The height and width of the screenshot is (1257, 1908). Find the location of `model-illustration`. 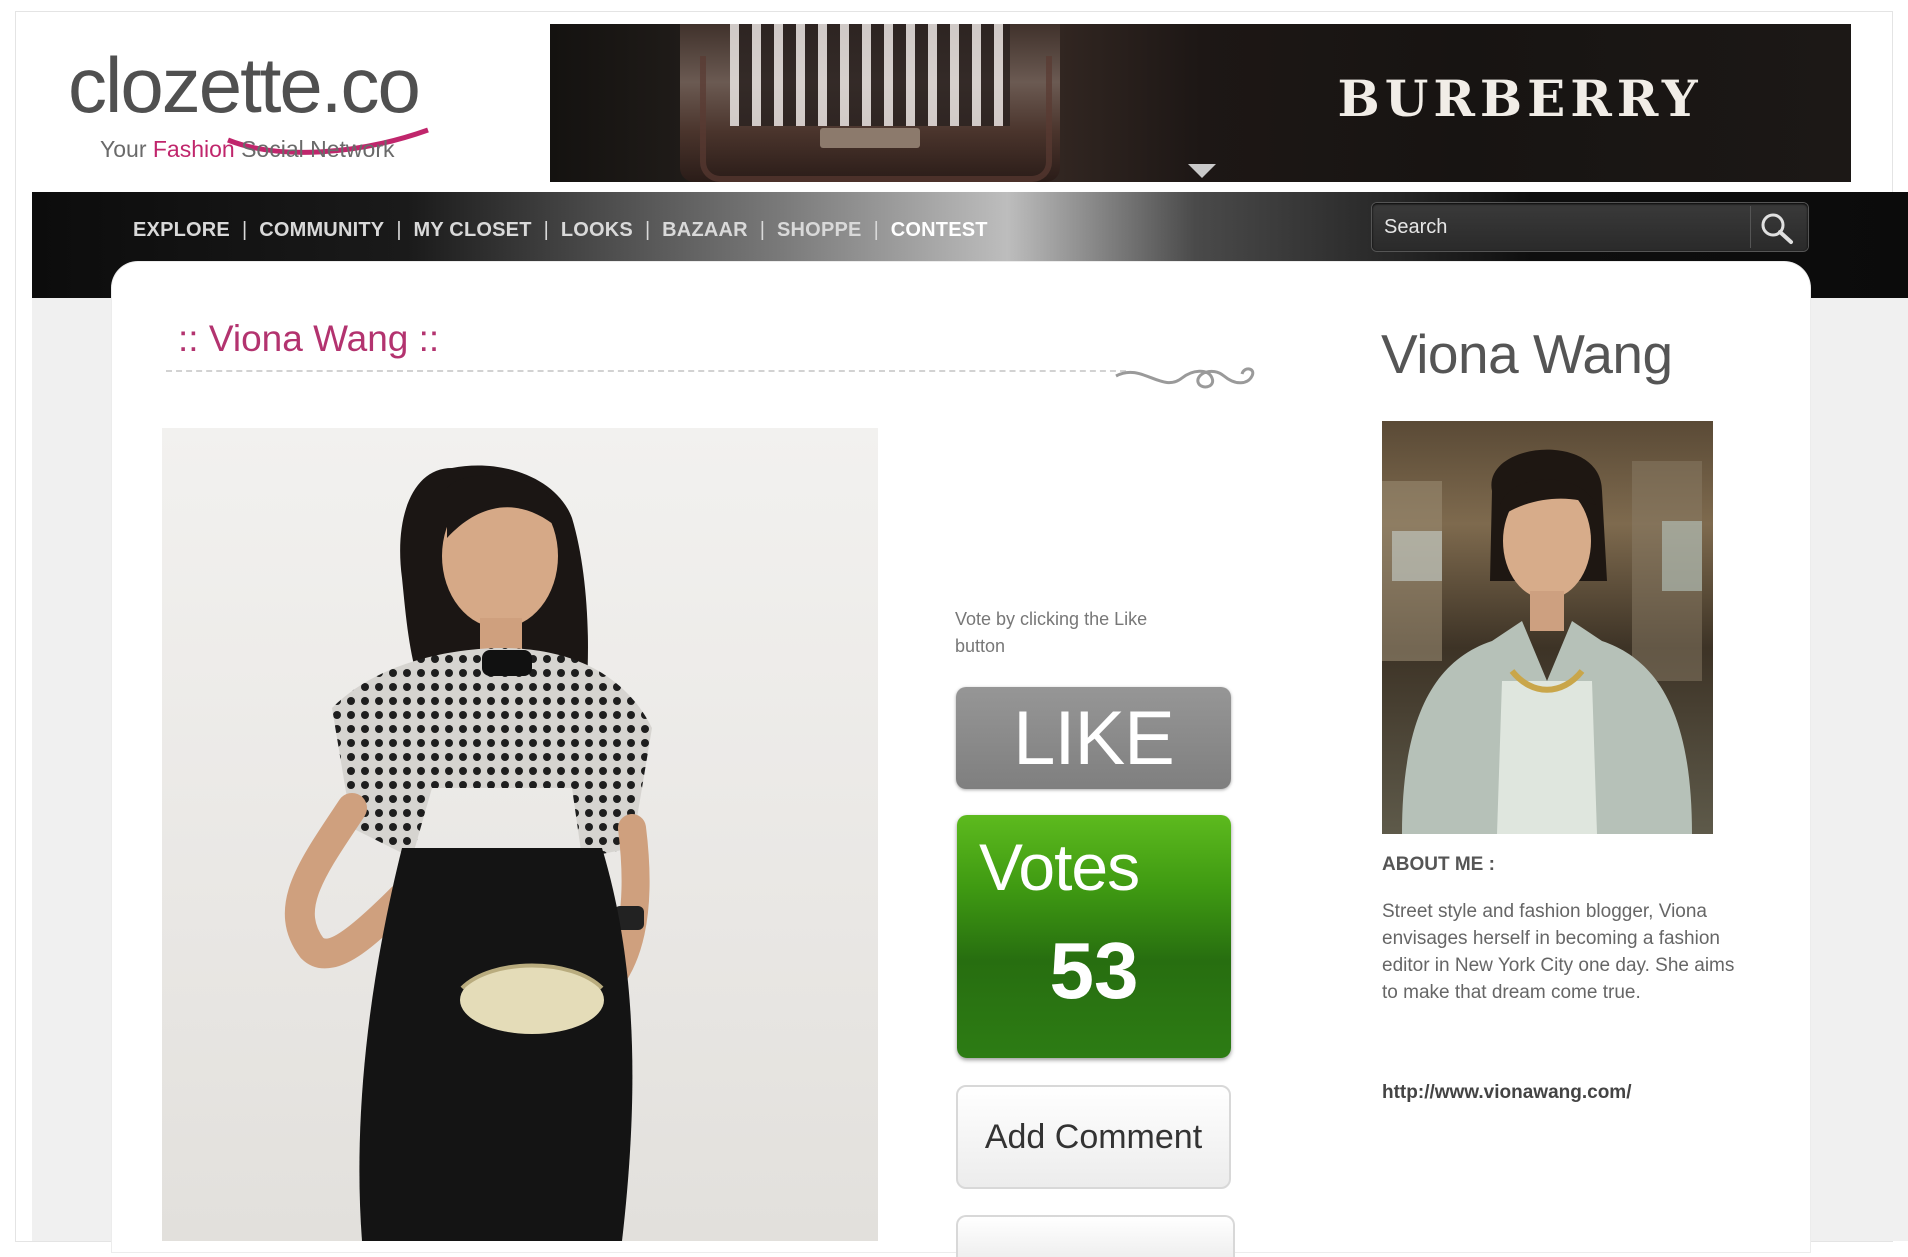

model-illustration is located at coordinates (468, 853).